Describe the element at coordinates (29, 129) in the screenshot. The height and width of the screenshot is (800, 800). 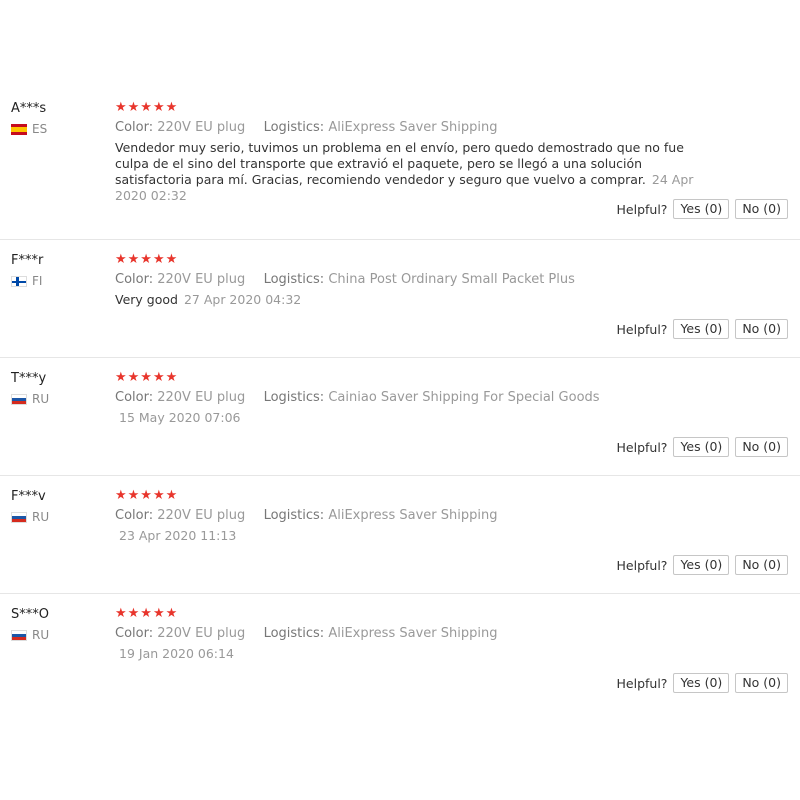
I see `reviewer-country: ES` at that location.